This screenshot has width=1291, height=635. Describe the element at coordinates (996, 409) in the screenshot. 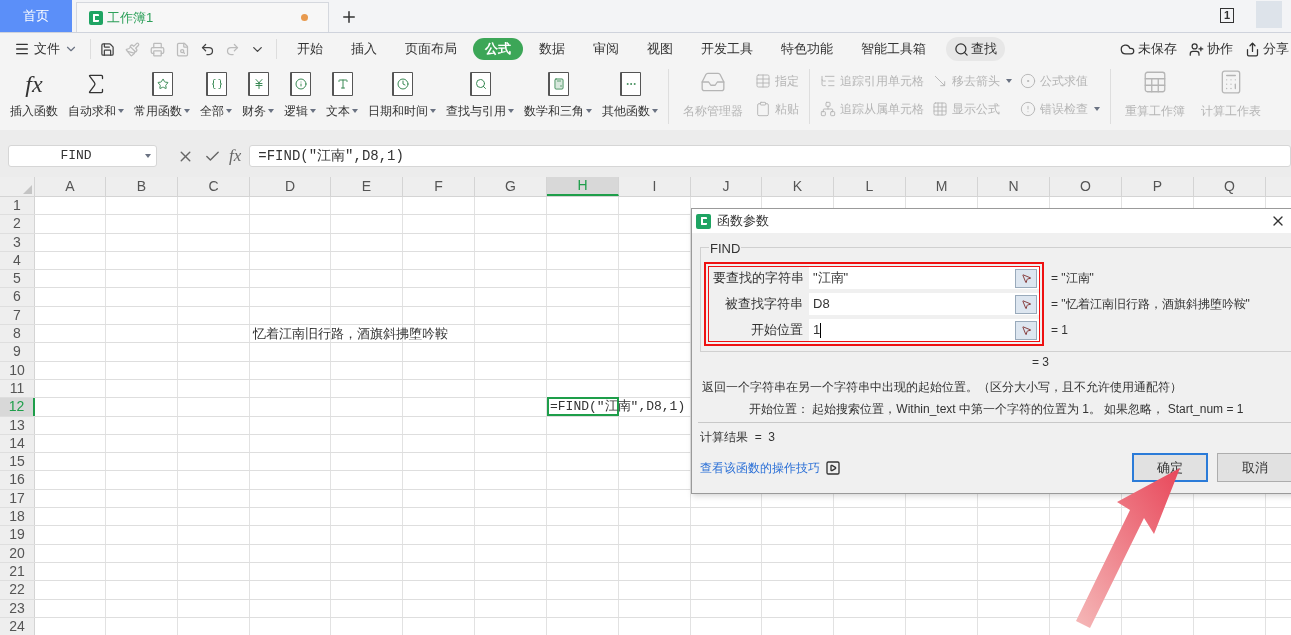

I see `argument-help: 开始位置： 起始搜索位置，Within_text 中第一个字符的位置为 1。 如果忽略， Start_num = 1` at that location.